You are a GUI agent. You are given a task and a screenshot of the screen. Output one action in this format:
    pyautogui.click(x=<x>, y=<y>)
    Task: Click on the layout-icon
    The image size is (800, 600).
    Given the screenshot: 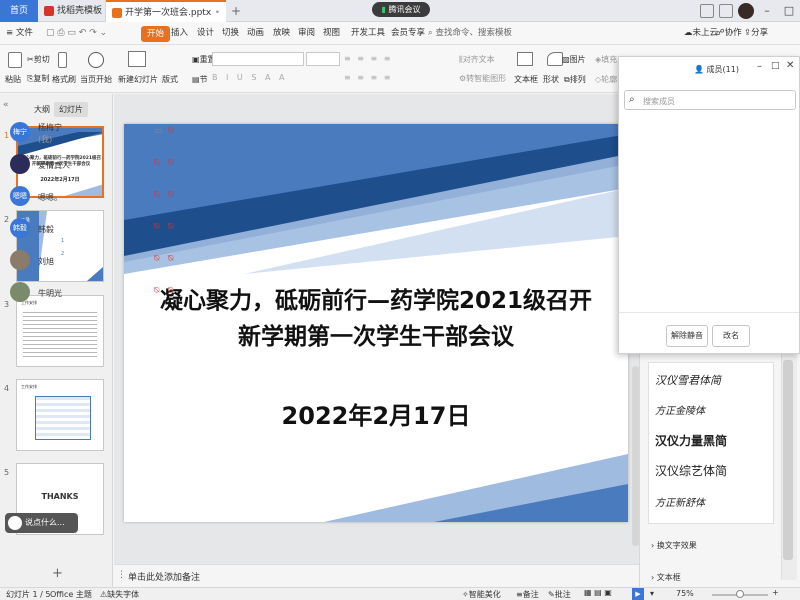 What is the action you would take?
    pyautogui.click(x=707, y=11)
    